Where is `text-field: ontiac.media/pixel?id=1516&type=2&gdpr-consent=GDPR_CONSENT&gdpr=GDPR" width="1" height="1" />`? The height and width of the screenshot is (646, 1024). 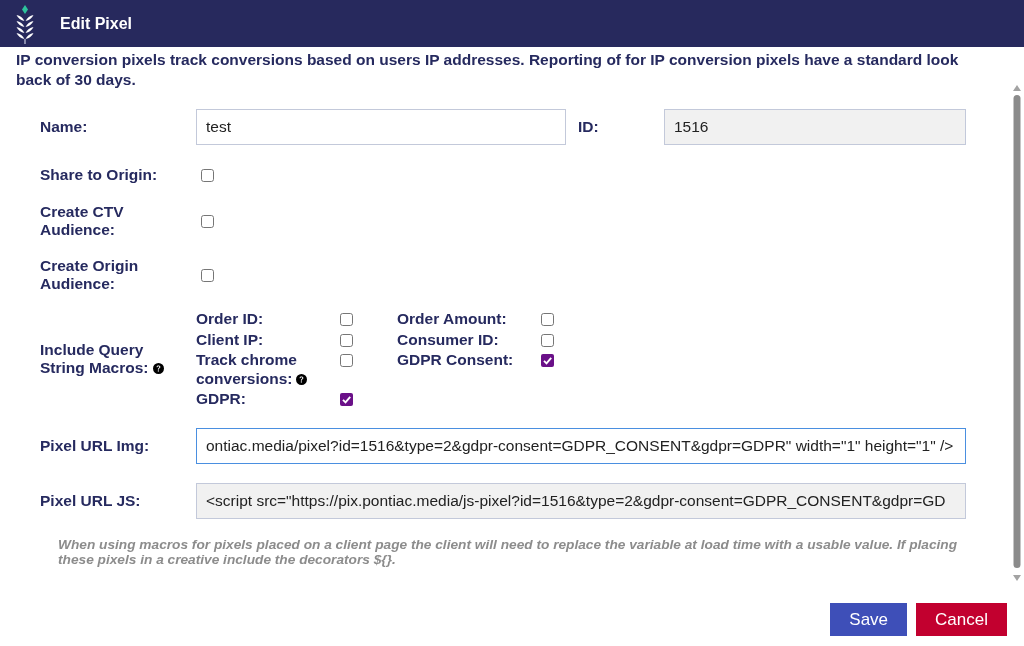 text-field: ontiac.media/pixel?id=1516&type=2&gdpr-consent=GDPR_CONSENT&gdpr=GDPR" width="1" height="1" /> is located at coordinates (581, 445).